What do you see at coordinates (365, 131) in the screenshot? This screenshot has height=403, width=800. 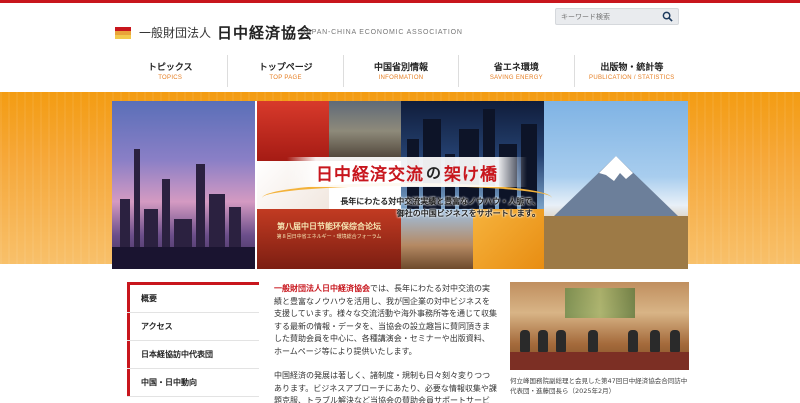 I see `meeting-room-image` at bounding box center [365, 131].